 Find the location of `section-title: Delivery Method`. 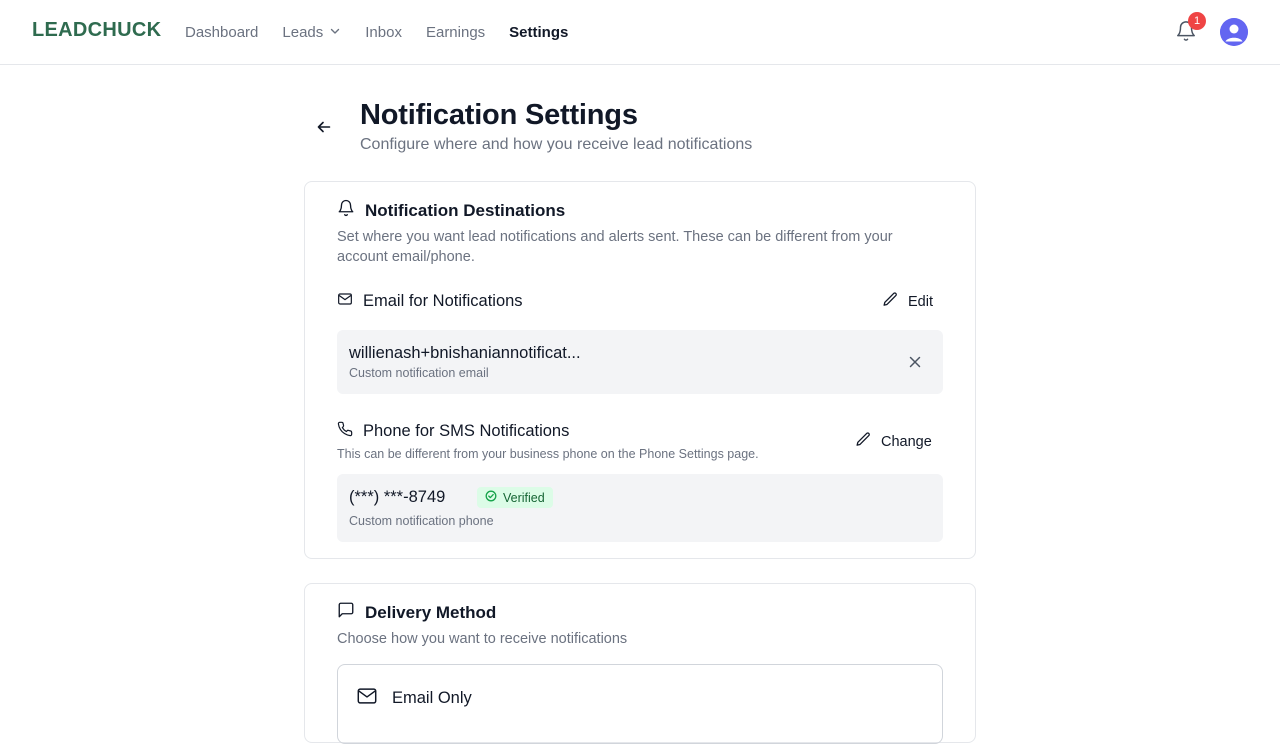

section-title: Delivery Method is located at coordinates (431, 612).